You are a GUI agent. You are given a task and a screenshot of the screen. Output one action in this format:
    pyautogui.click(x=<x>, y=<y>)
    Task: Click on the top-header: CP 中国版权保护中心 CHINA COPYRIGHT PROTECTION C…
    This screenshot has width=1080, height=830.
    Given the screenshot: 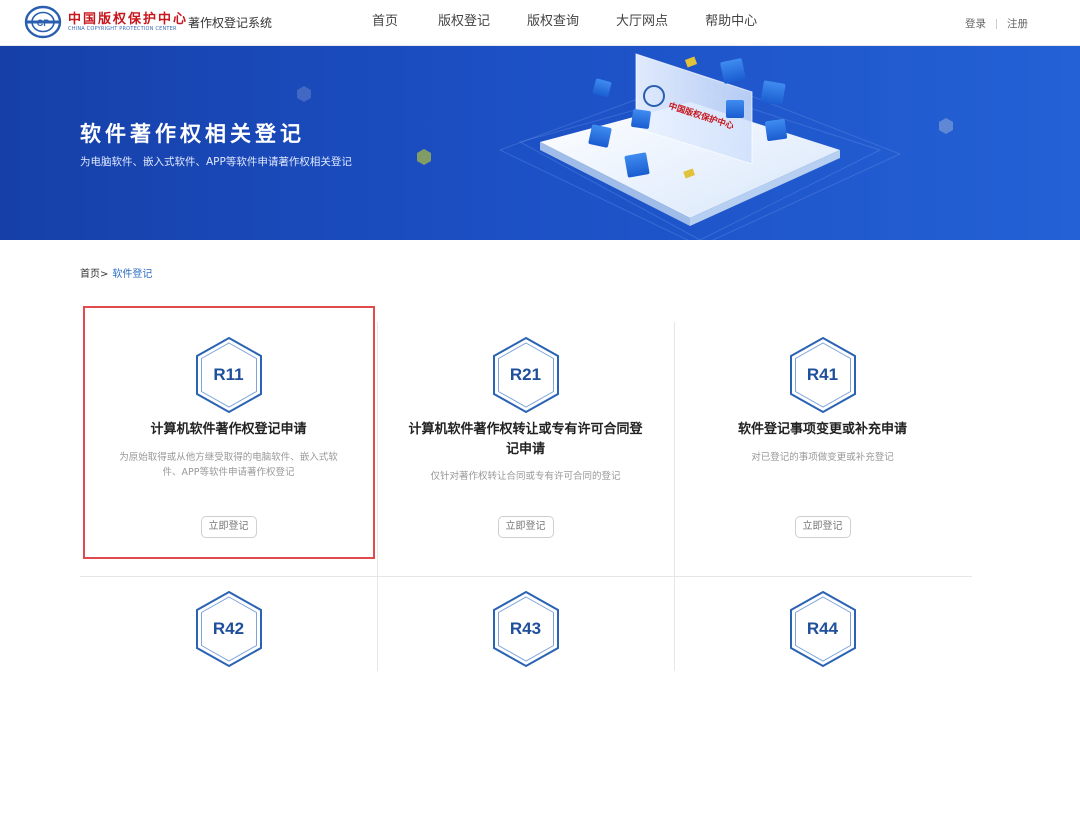 What is the action you would take?
    pyautogui.click(x=540, y=23)
    